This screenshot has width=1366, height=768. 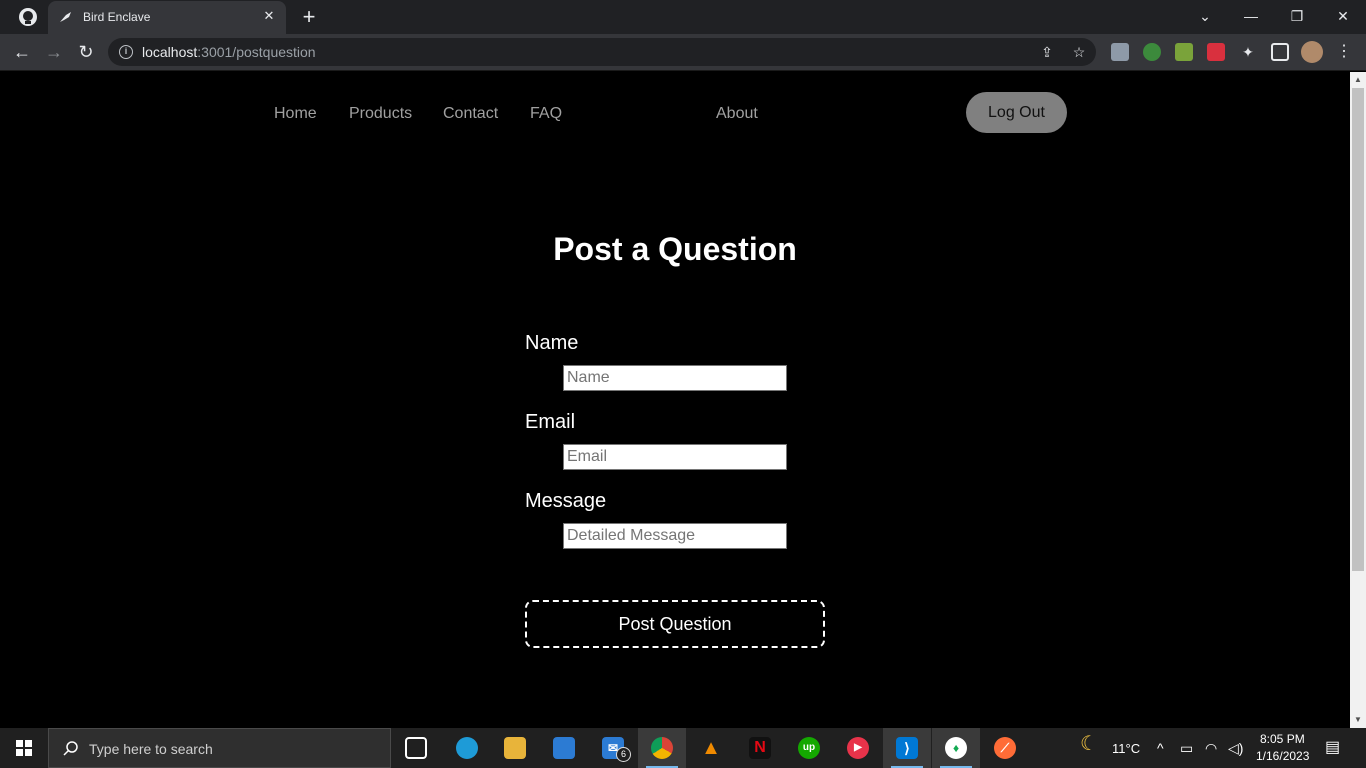 I want to click on taskbar-chrome, so click(x=662, y=748).